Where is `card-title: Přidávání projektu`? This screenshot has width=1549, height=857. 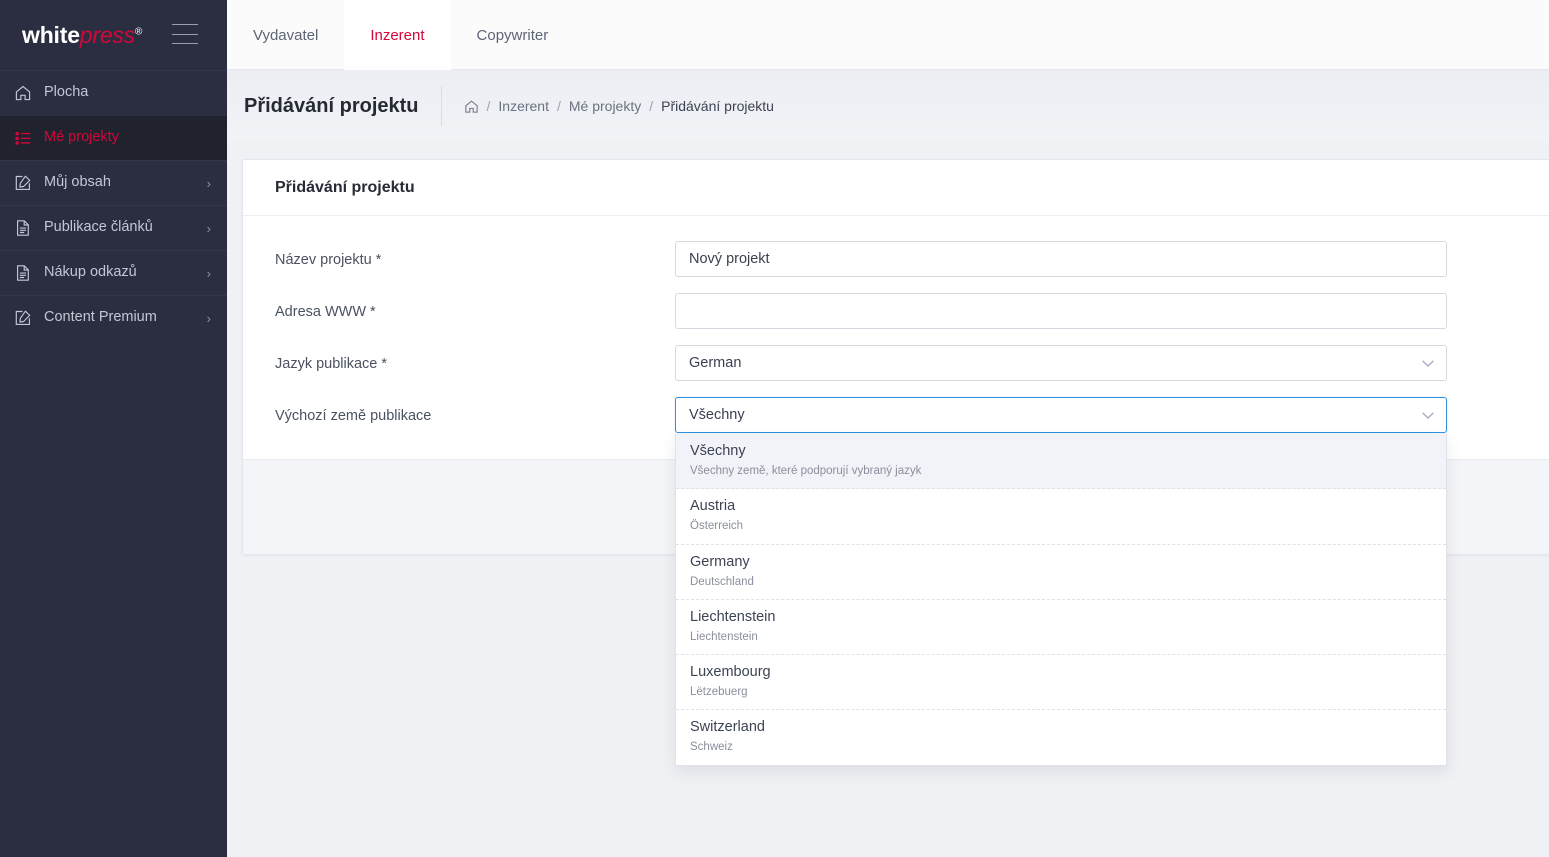 card-title: Přidávání projektu is located at coordinates (345, 187).